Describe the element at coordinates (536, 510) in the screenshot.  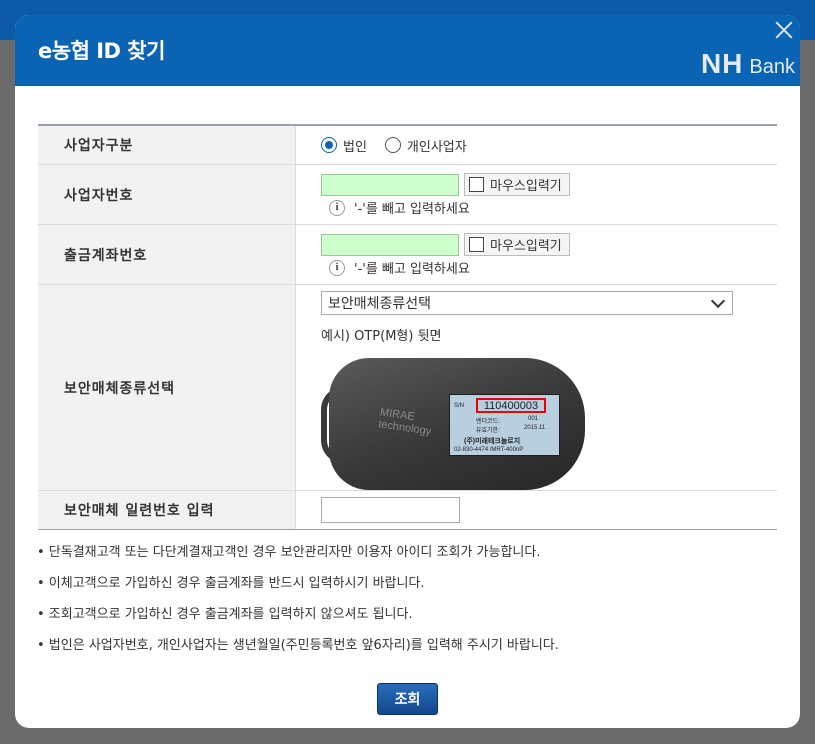
I see `serial-number-value` at that location.